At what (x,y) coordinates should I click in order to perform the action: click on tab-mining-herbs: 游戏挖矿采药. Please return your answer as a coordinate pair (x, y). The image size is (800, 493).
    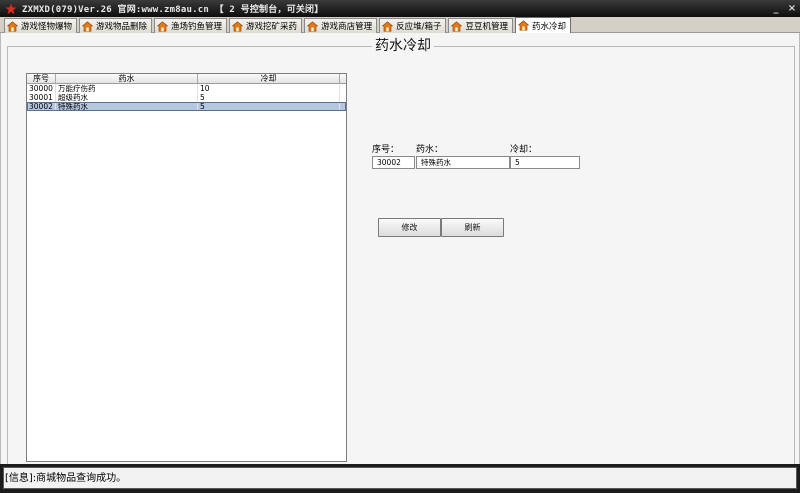
    Looking at the image, I should click on (266, 25).